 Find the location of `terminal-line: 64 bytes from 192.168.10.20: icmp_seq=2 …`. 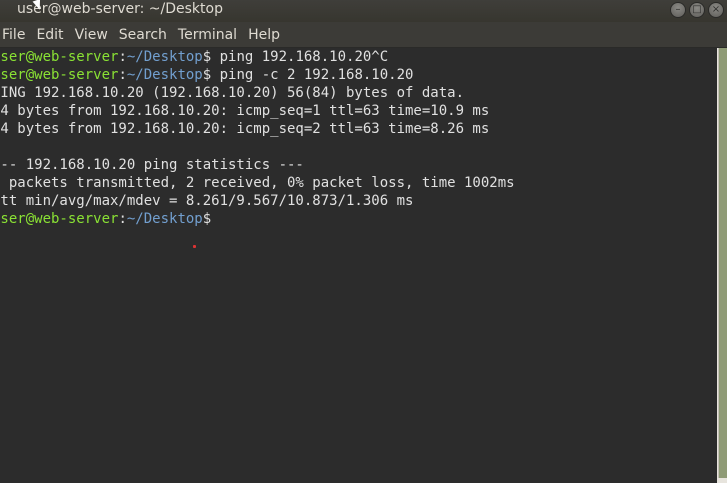

terminal-line: 64 bytes from 192.168.10.20: icmp_seq=2 … is located at coordinates (245, 129).